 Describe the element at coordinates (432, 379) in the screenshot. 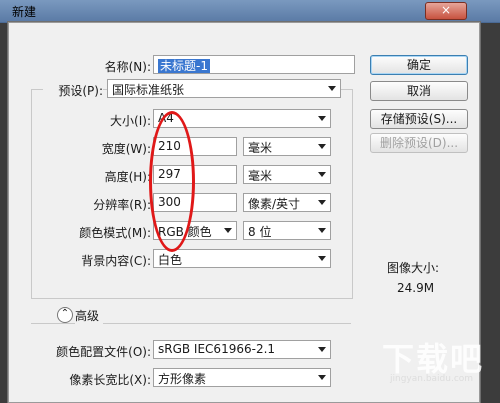

I see `watermark-url: jingyan.baidu.com` at that location.